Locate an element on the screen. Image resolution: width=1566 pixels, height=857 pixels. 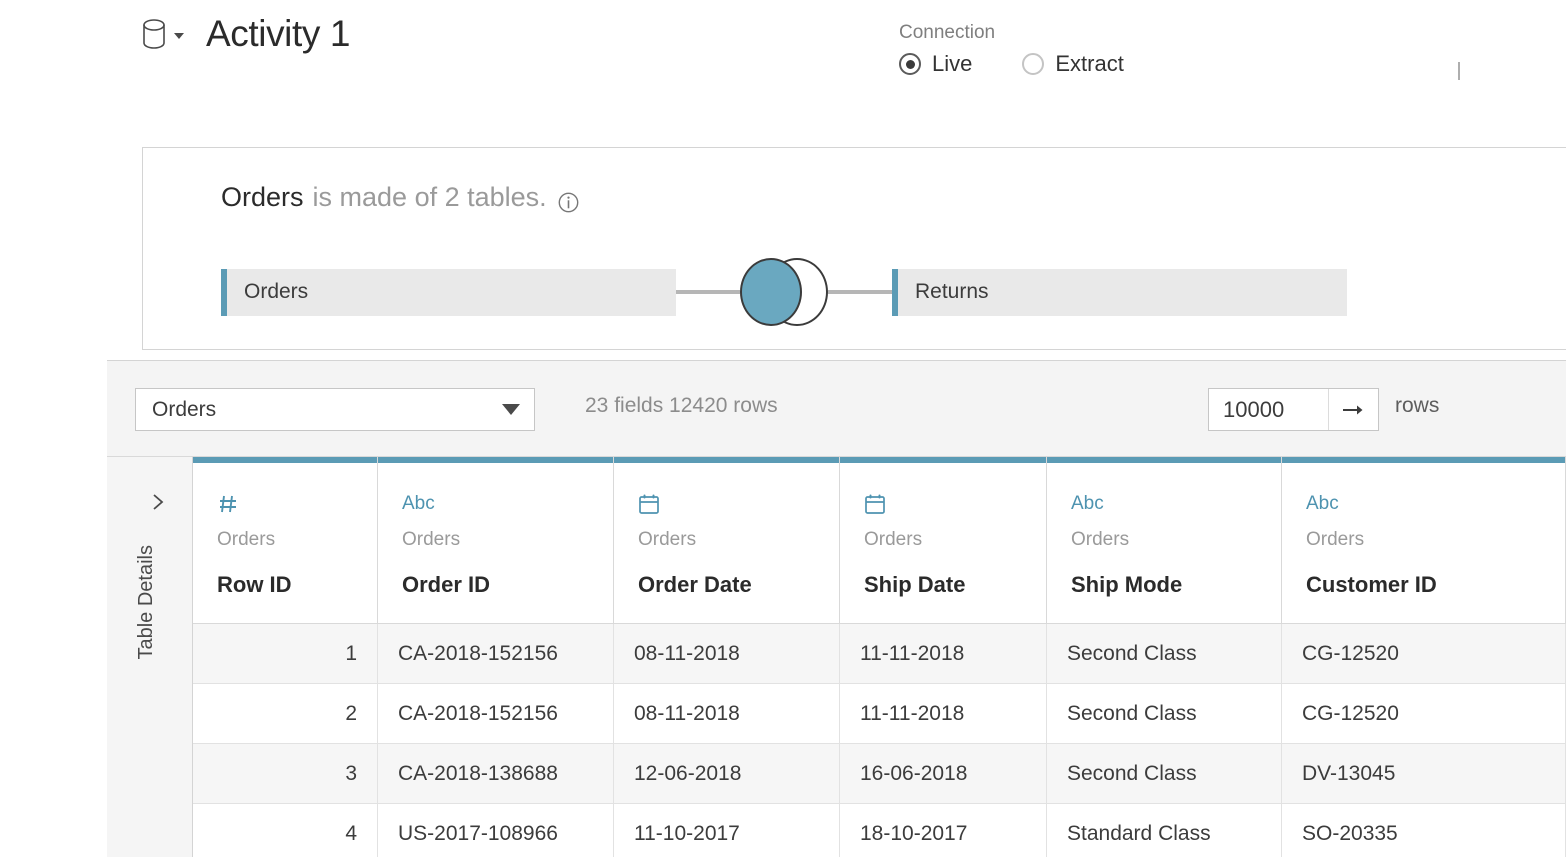
datasource-title-group: Activity 1 is located at coordinates (245, 34).